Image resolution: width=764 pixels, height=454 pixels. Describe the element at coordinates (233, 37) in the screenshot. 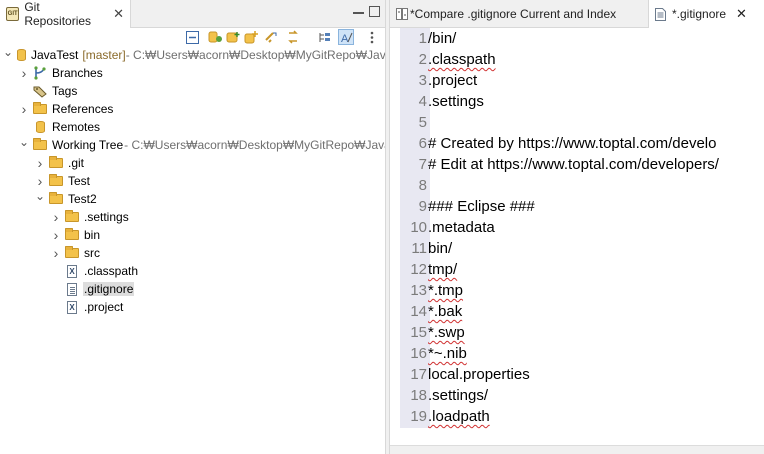

I see `add-repo-icon` at that location.